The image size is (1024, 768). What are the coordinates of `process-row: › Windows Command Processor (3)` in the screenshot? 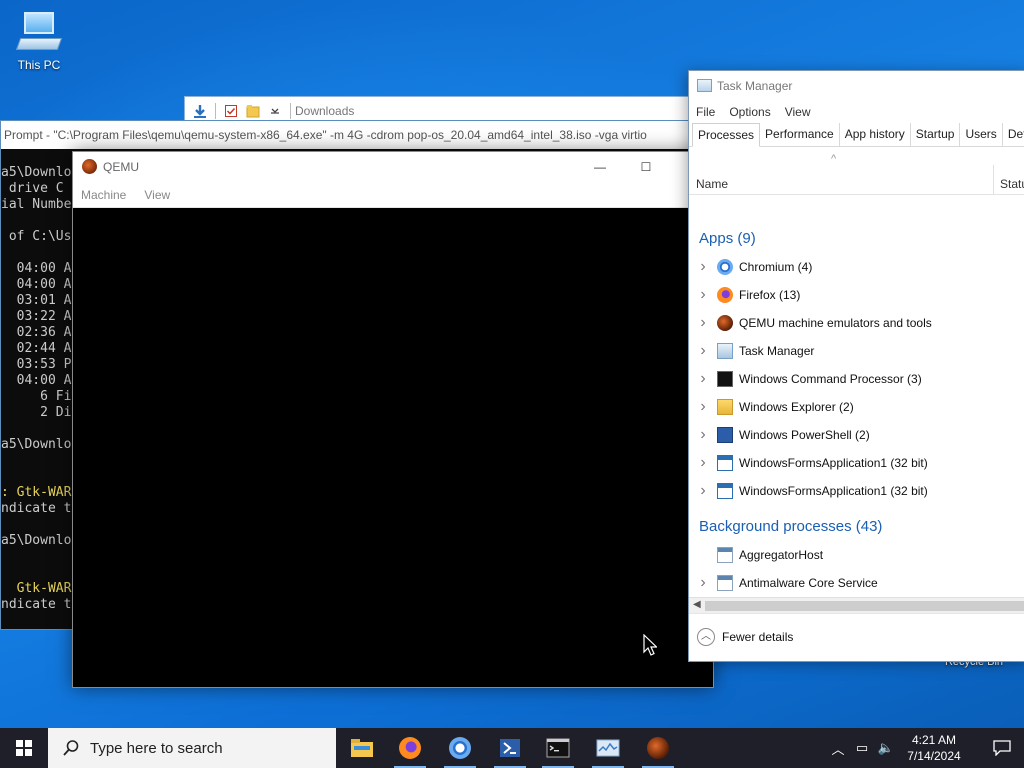 It's located at (856, 379).